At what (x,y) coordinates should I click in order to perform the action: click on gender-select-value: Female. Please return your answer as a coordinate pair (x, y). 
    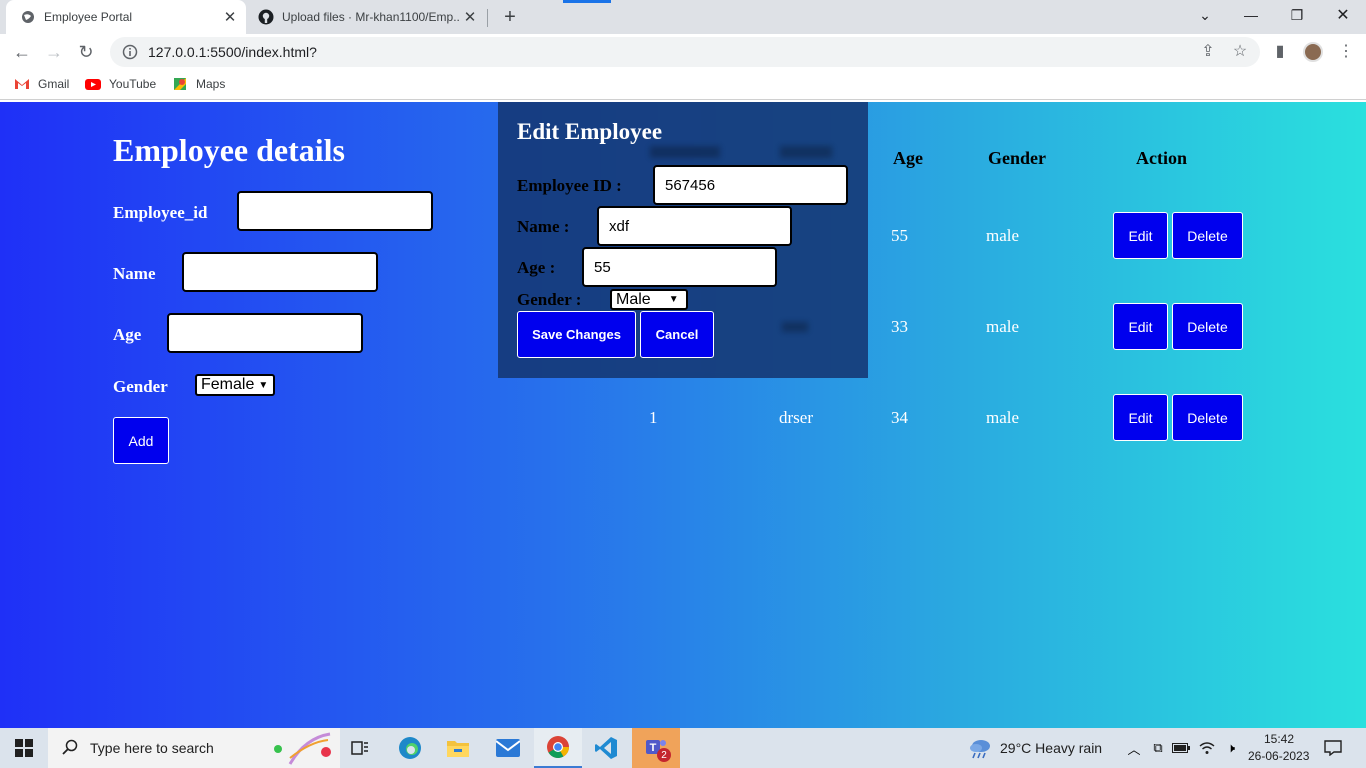
    Looking at the image, I should click on (228, 384).